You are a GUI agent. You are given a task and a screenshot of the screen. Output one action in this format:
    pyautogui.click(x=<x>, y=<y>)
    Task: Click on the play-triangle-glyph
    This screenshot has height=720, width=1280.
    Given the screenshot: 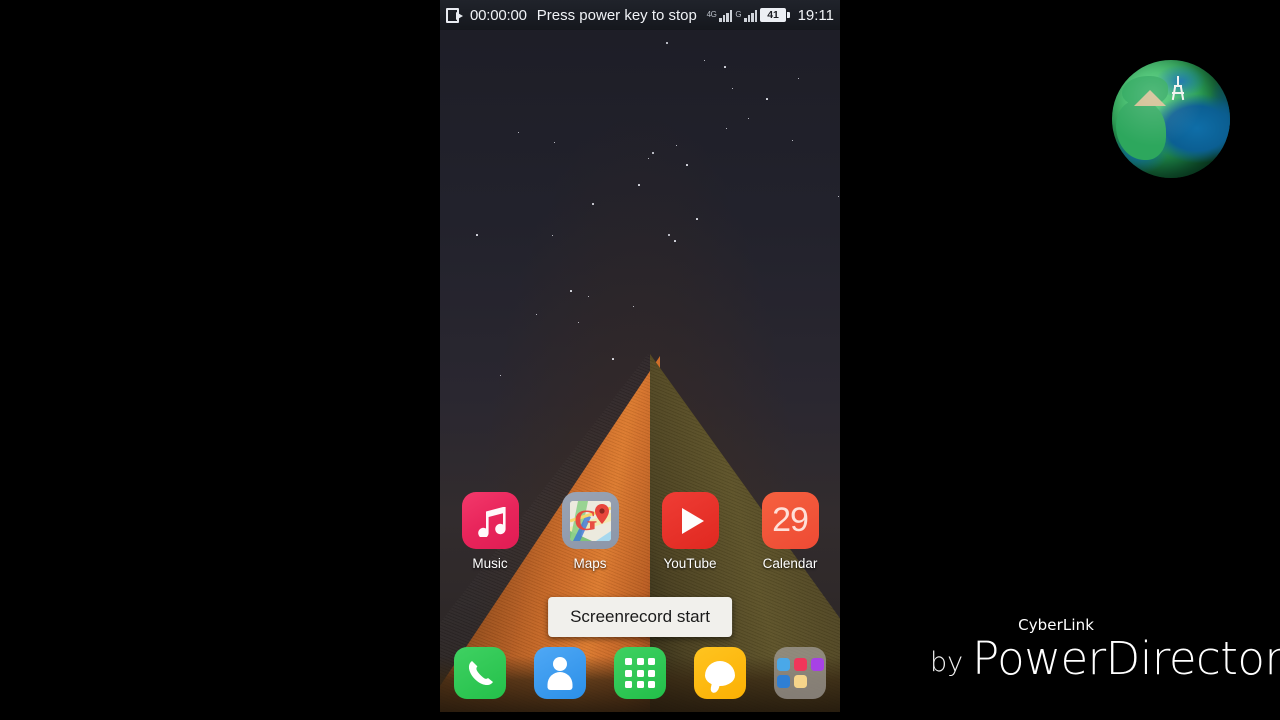 What is the action you would take?
    pyautogui.click(x=692, y=520)
    